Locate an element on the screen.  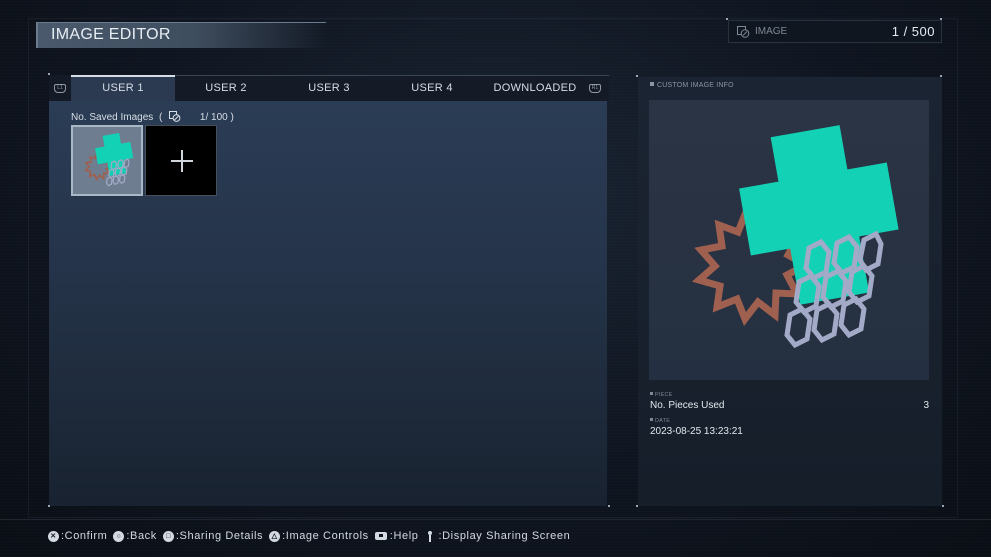
image-counter-label: IMAGE is located at coordinates (771, 31).